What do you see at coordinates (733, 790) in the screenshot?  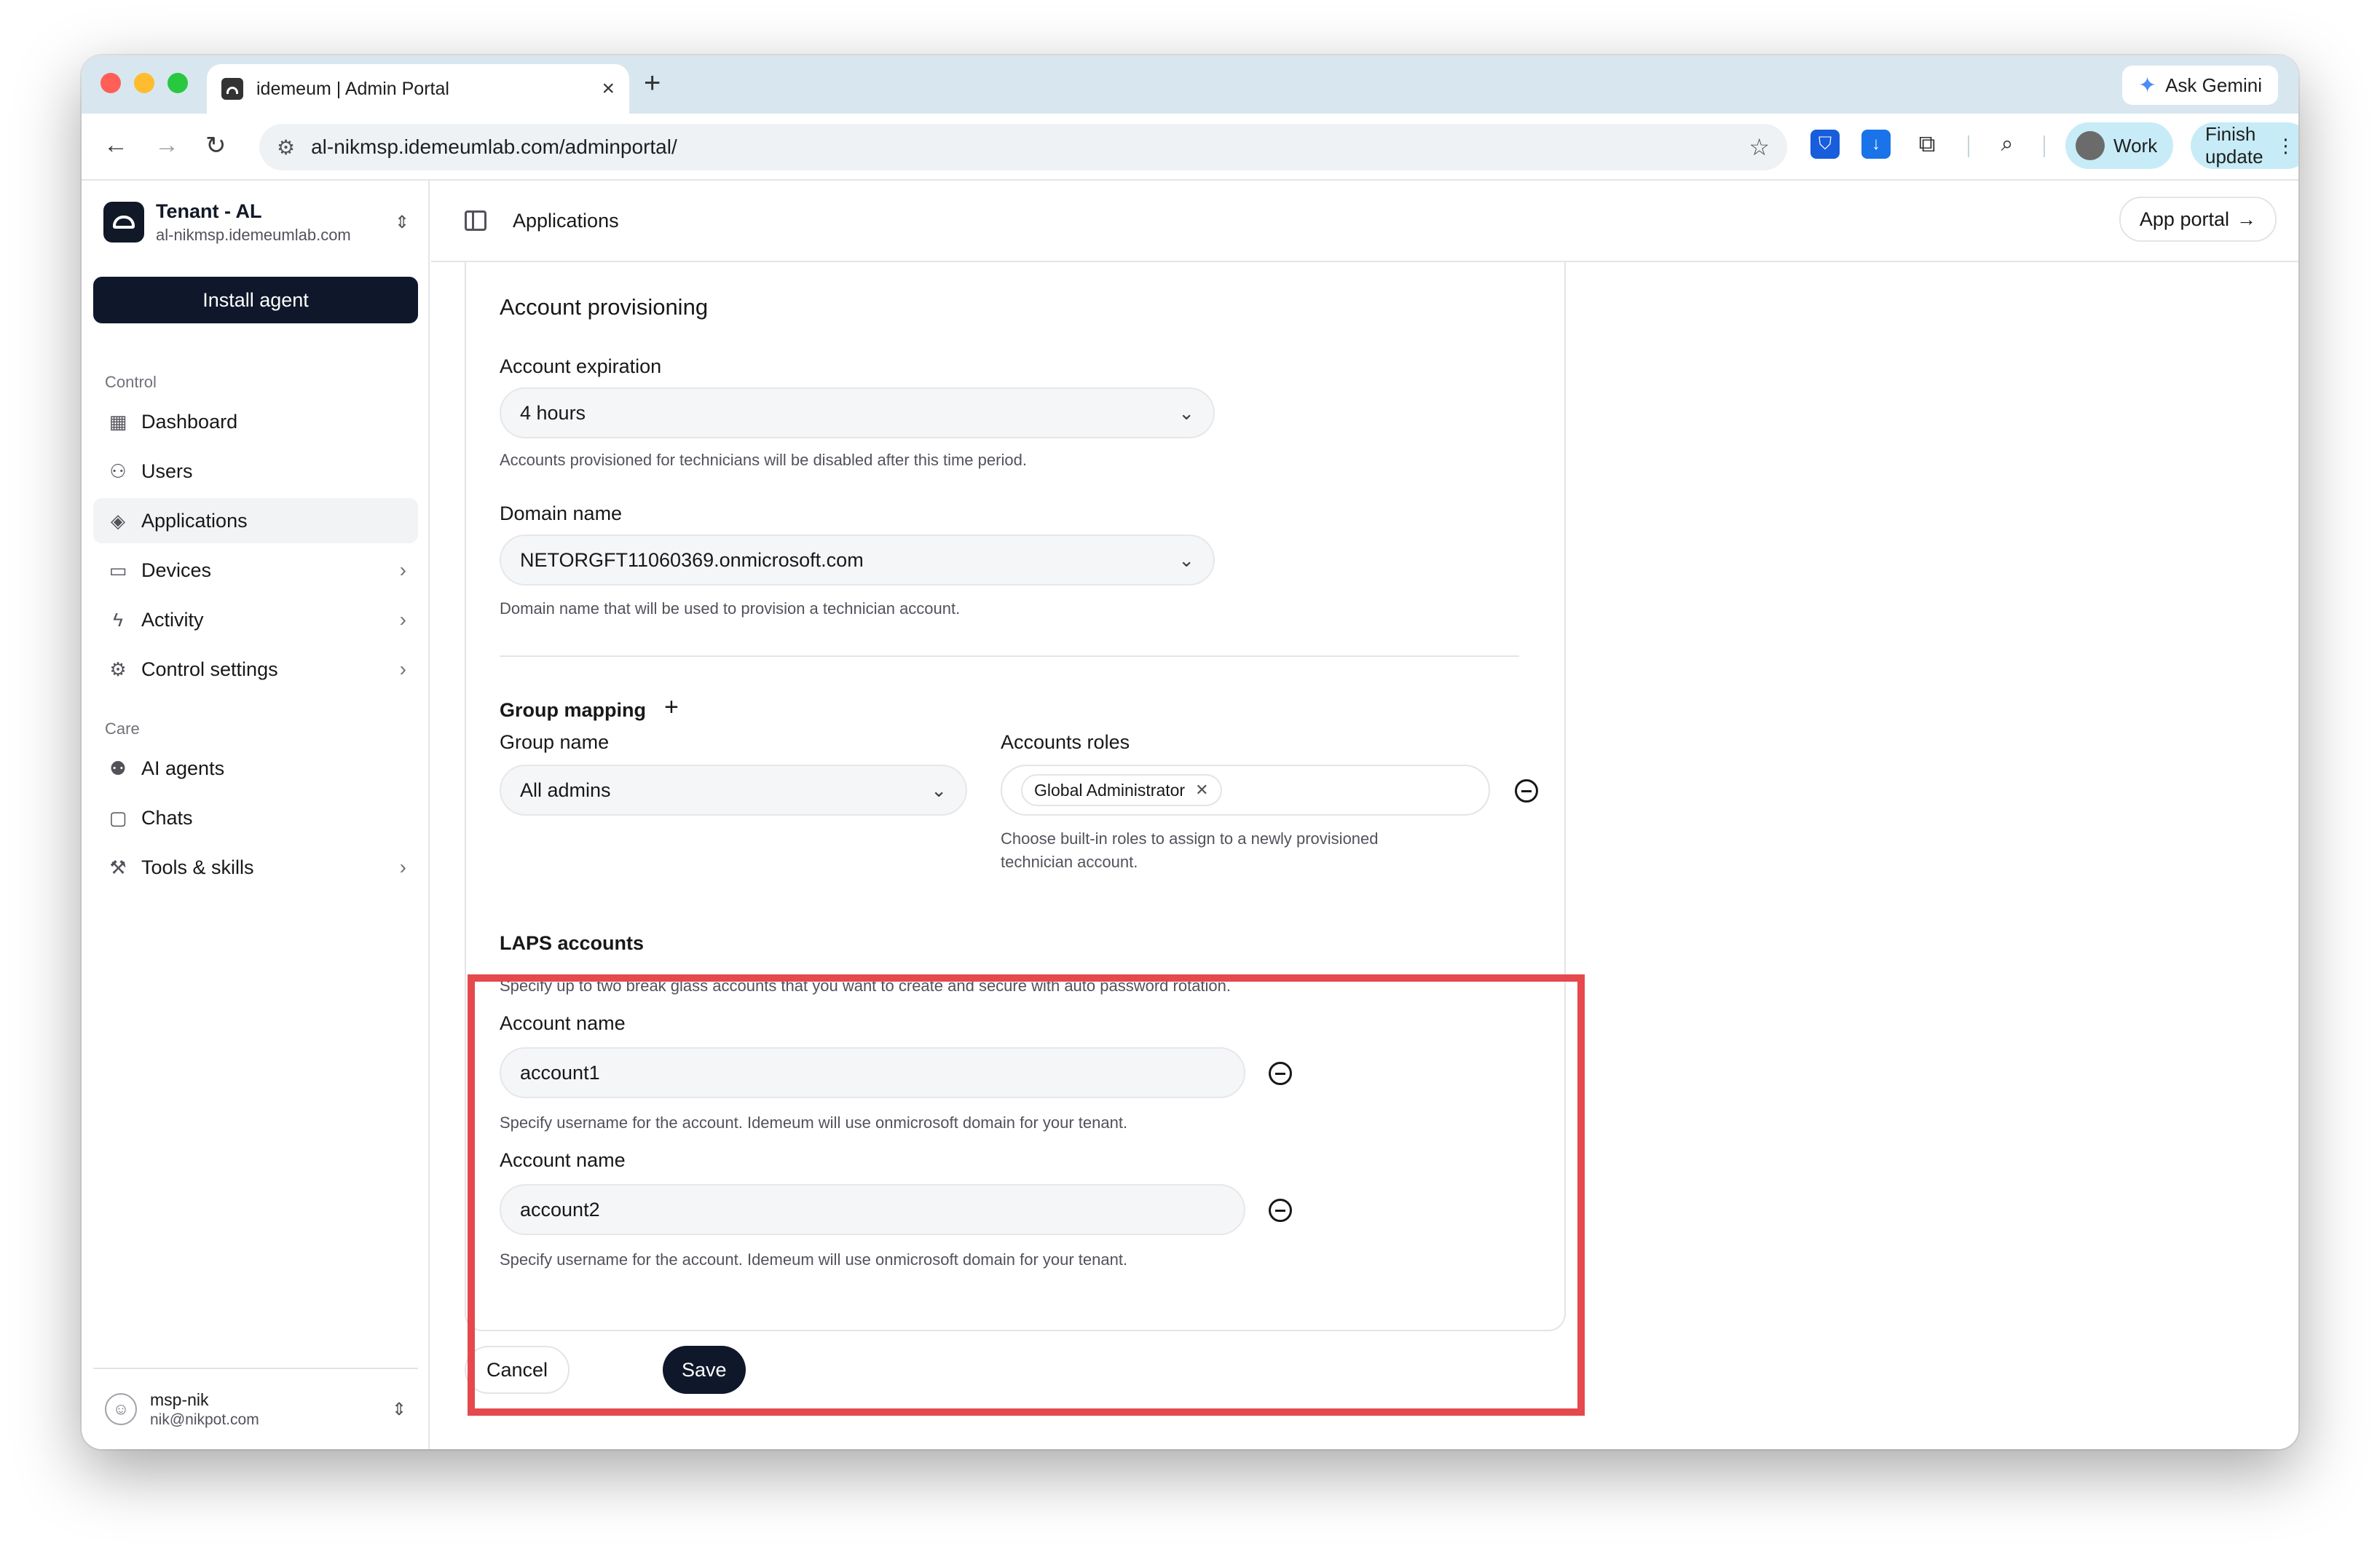 I see `group-name-select: All admins ⌄` at bounding box center [733, 790].